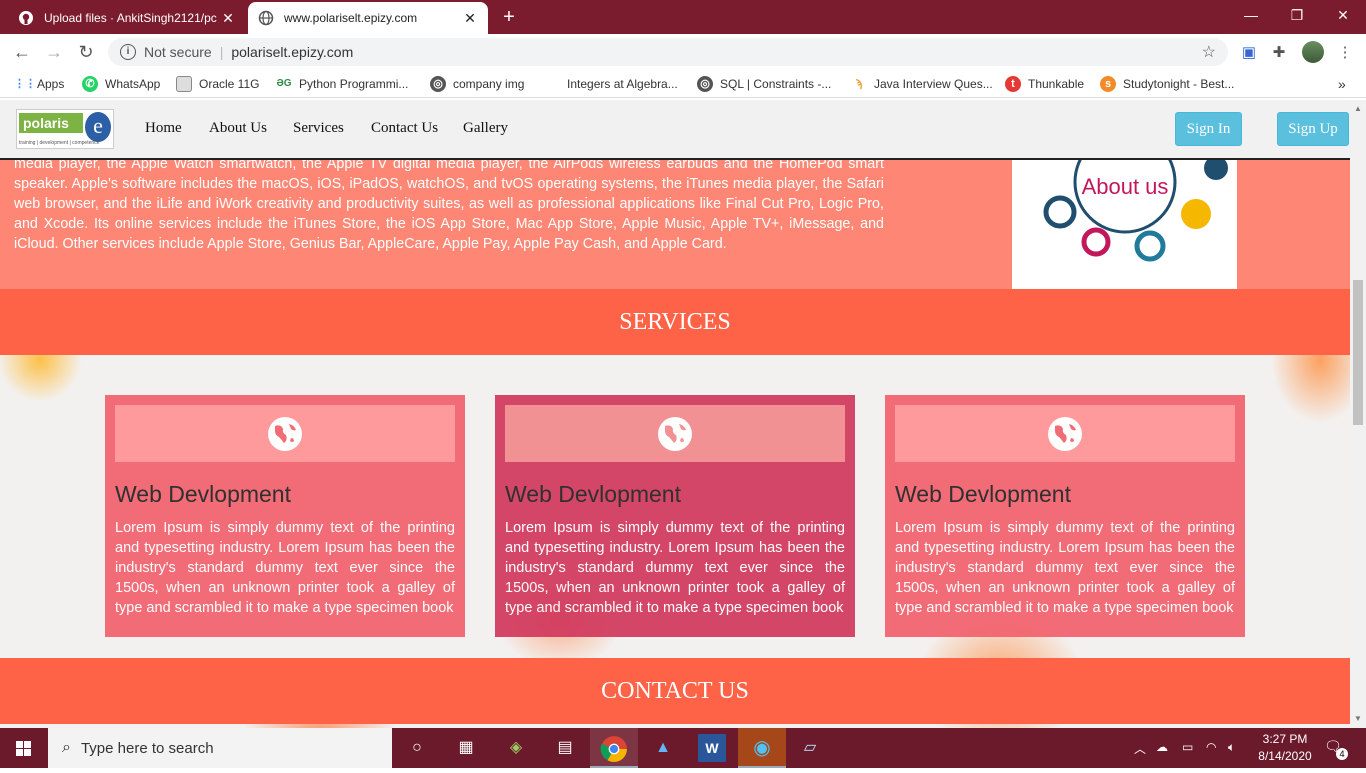 The height and width of the screenshot is (773, 1366). I want to click on bookmarks-overflow-chevron: », so click(1342, 84).